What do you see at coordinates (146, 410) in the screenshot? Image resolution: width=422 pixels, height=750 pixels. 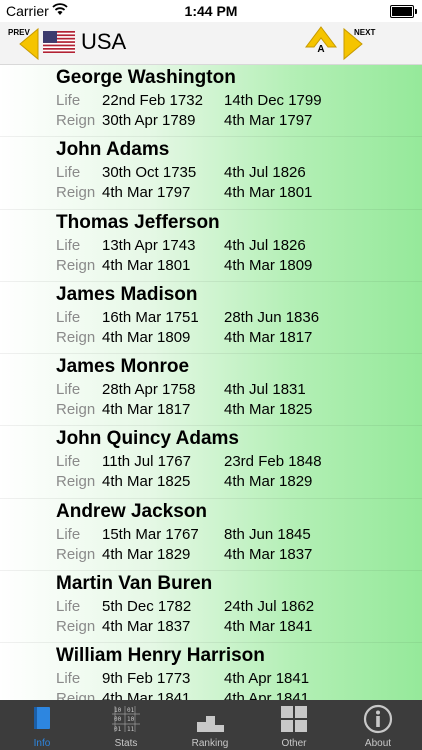 I see `reign-start-date: 4th Mar 1817` at bounding box center [146, 410].